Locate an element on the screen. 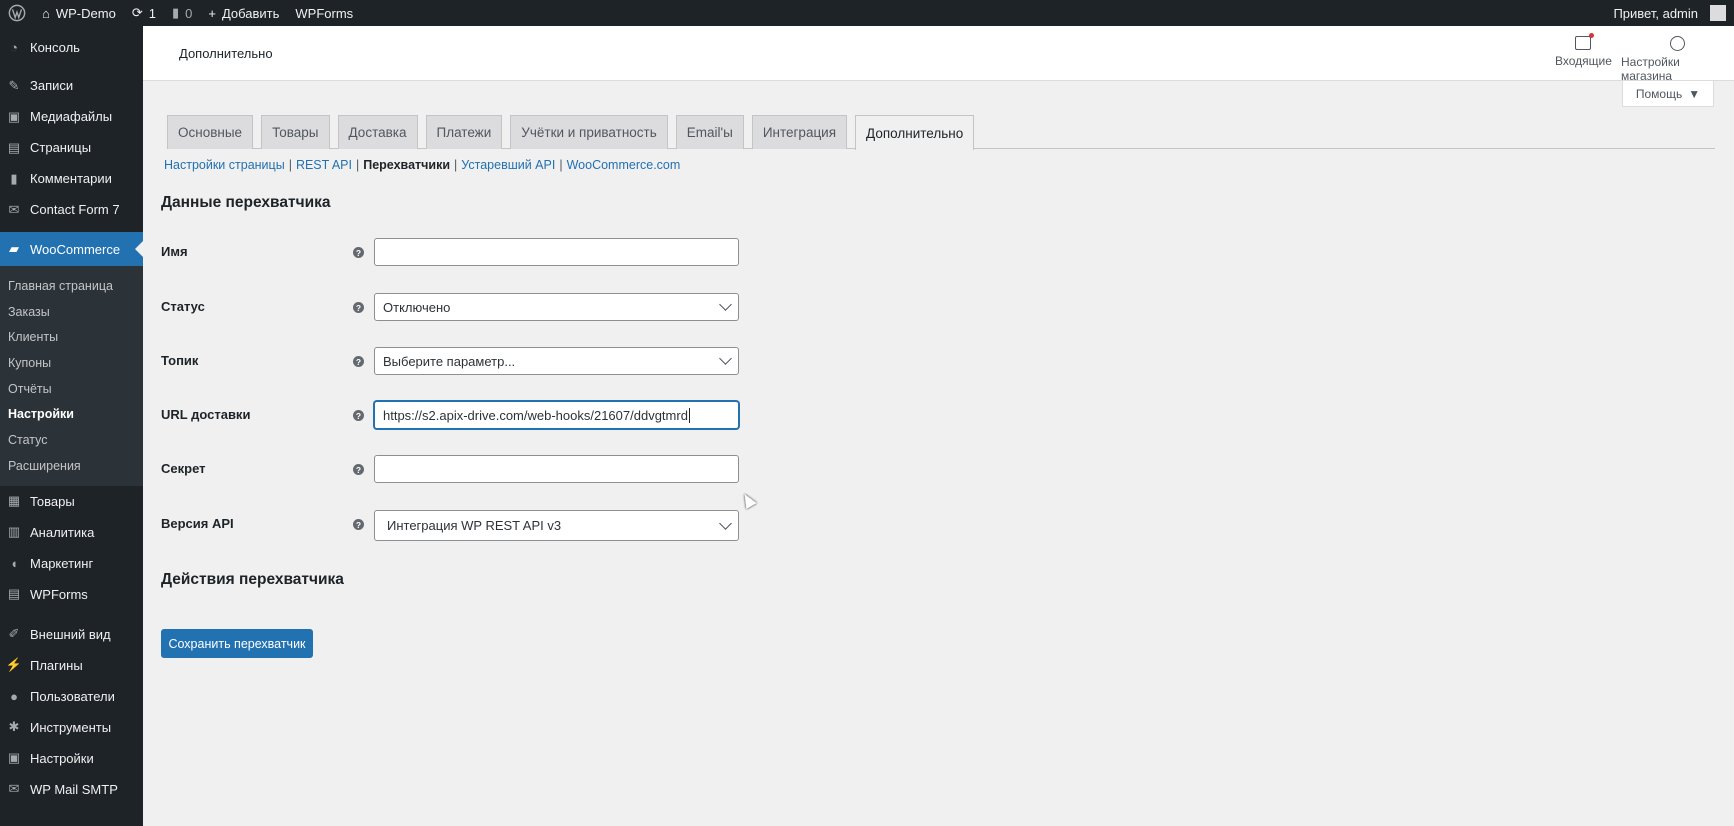 Image resolution: width=1734 pixels, height=826 pixels. submenu-customers: Клиенты is located at coordinates (71, 337).